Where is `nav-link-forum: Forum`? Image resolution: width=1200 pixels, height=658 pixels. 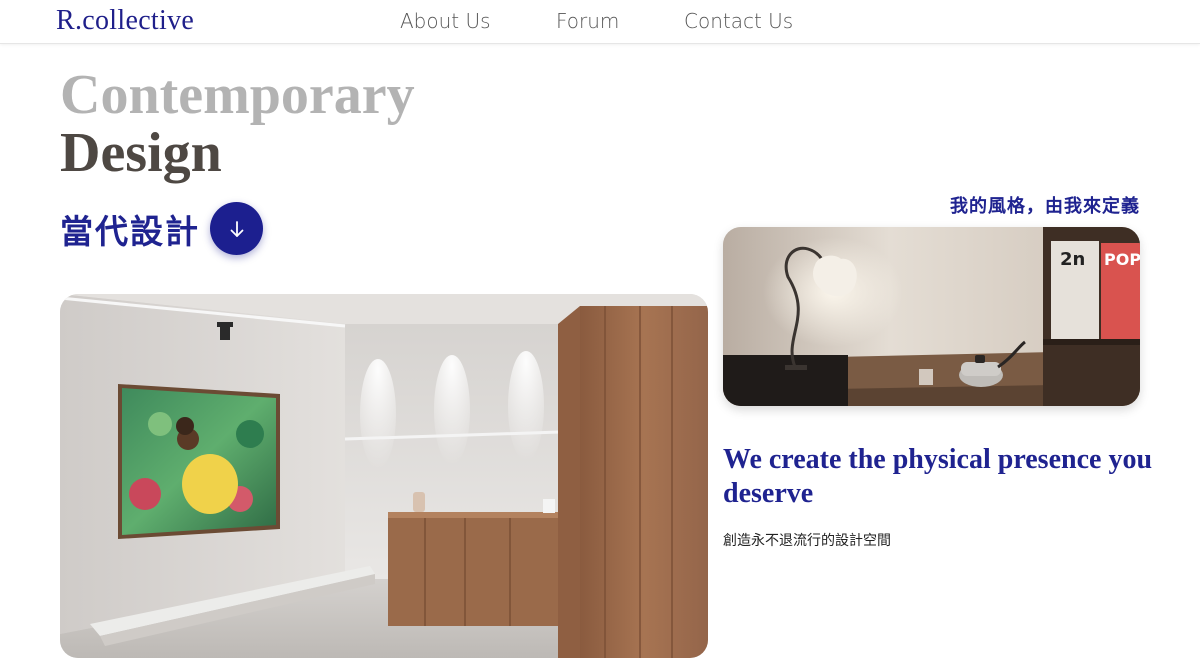 nav-link-forum: Forum is located at coordinates (587, 21).